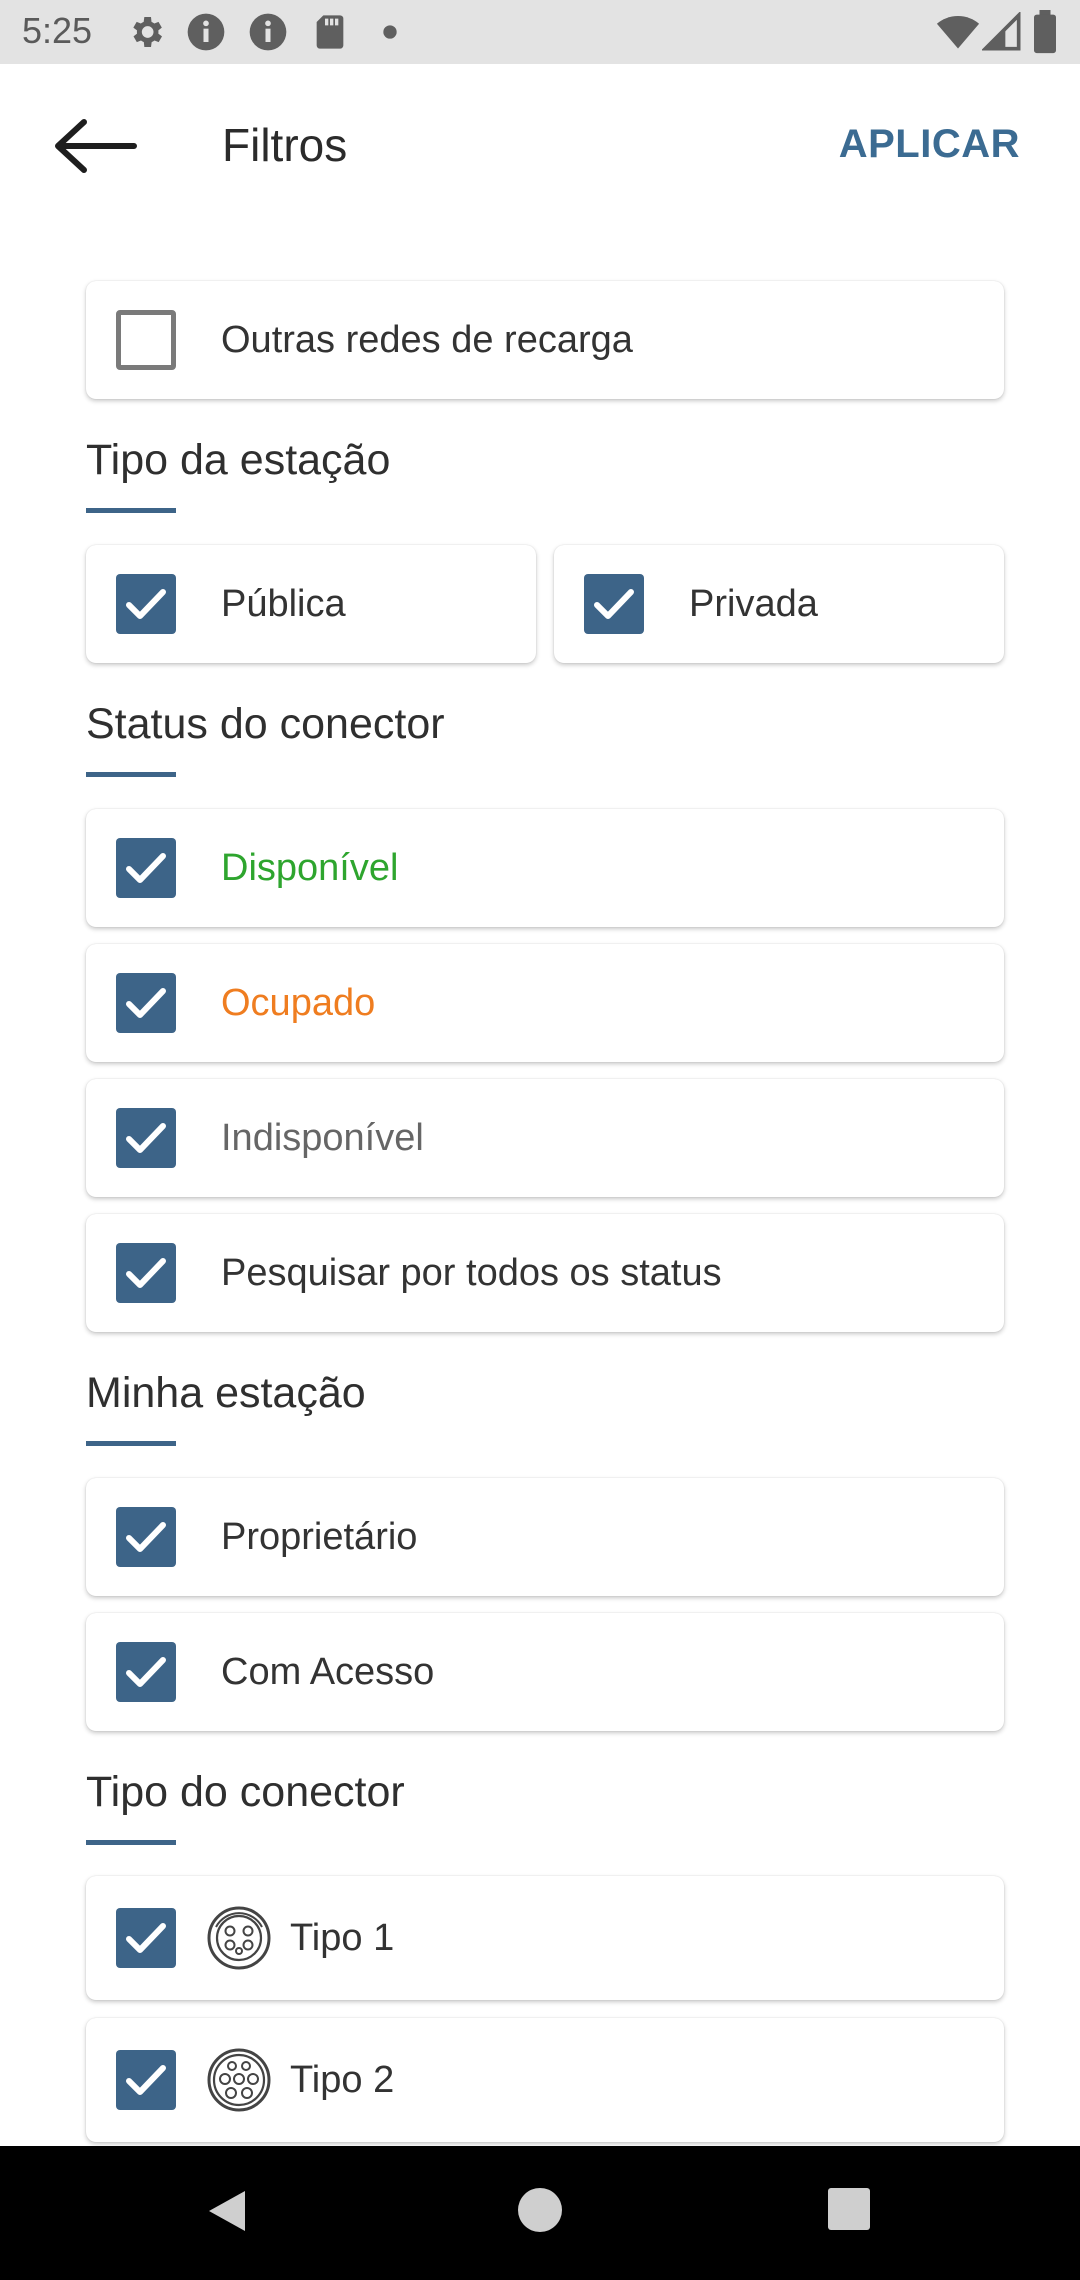  Describe the element at coordinates (471, 1273) in the screenshot. I see `all-status-label: Pesquisar por todos os status` at that location.